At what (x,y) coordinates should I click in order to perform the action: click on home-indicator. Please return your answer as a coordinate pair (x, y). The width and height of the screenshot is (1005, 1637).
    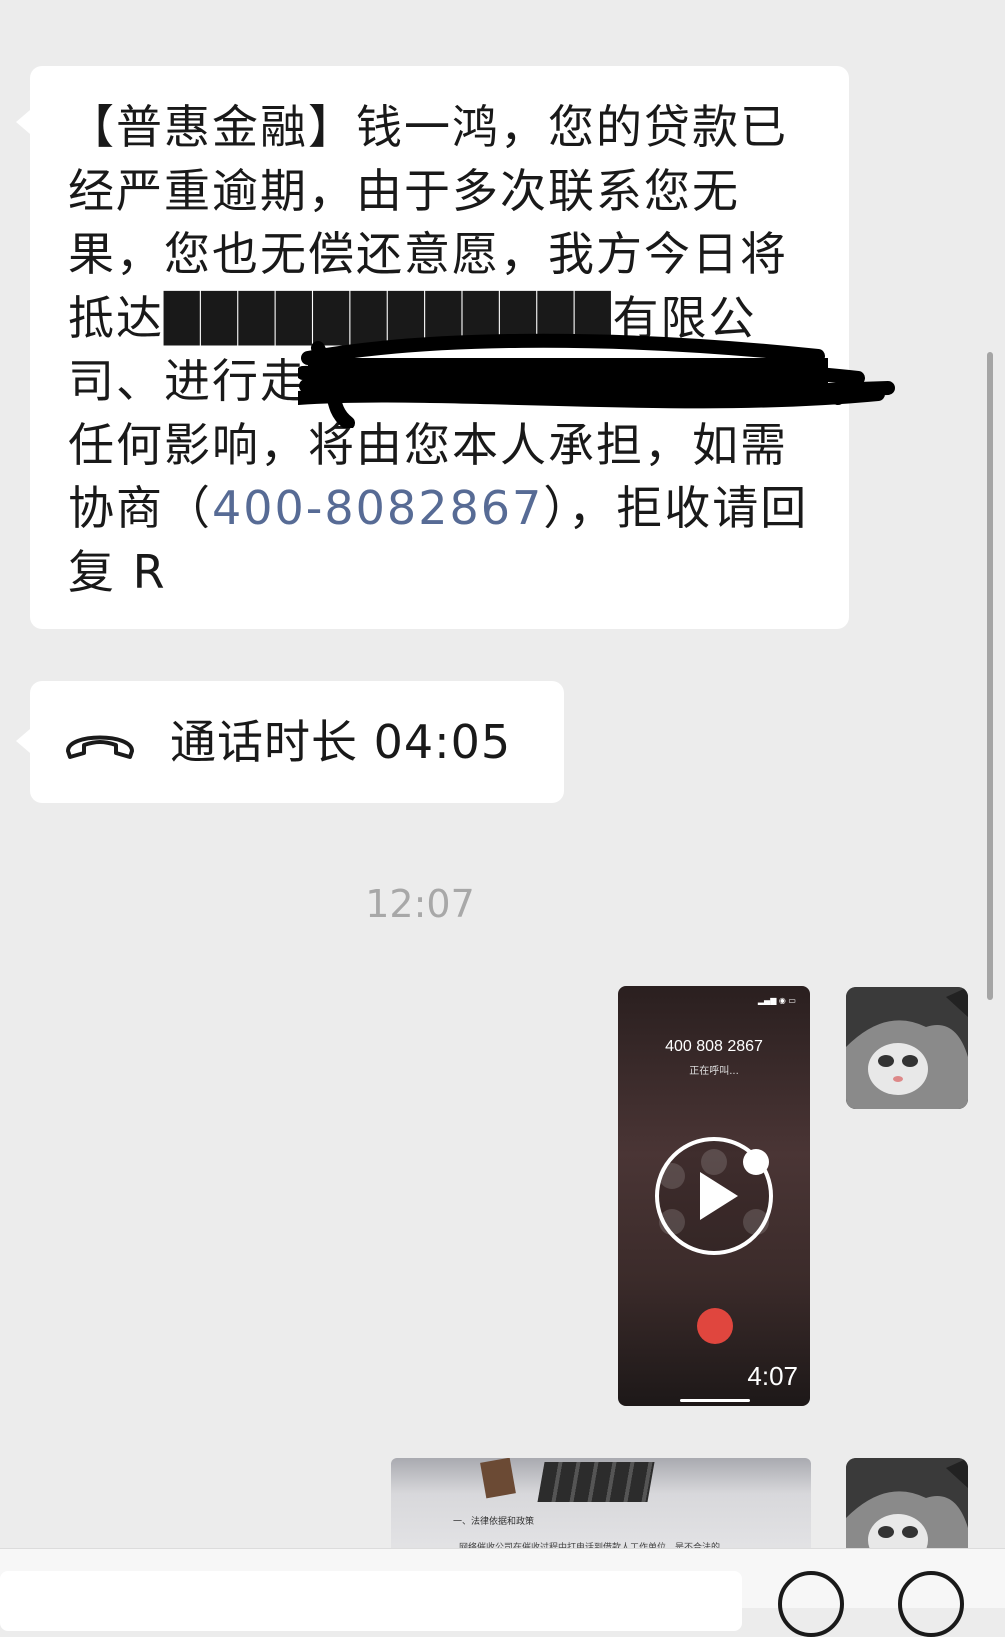
    Looking at the image, I should click on (715, 1400).